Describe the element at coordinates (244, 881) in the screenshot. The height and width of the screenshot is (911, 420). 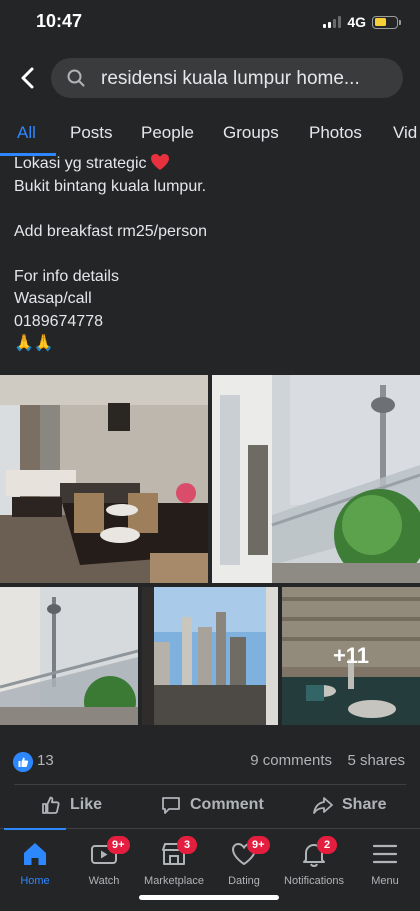
I see `nav-label: Dating` at that location.